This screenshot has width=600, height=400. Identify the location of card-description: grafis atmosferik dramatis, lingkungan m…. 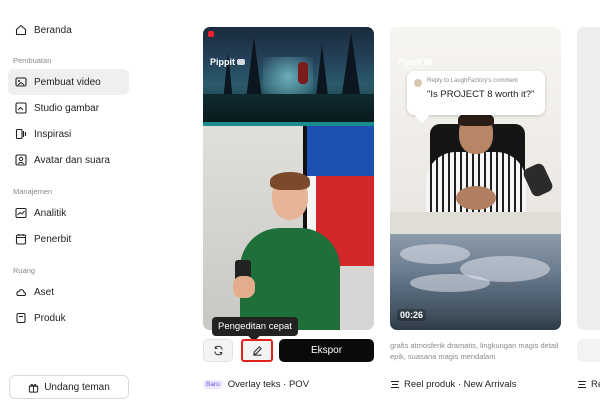
(474, 351).